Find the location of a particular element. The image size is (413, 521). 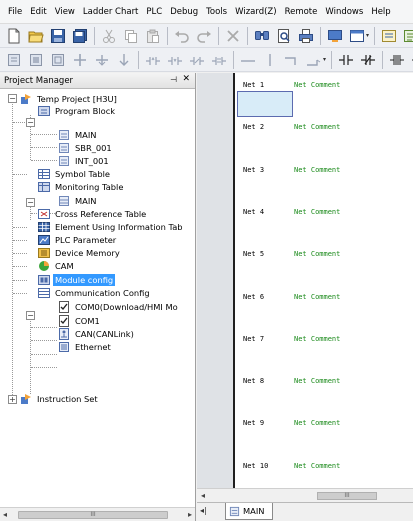

menu-windows: Windows is located at coordinates (344, 12).